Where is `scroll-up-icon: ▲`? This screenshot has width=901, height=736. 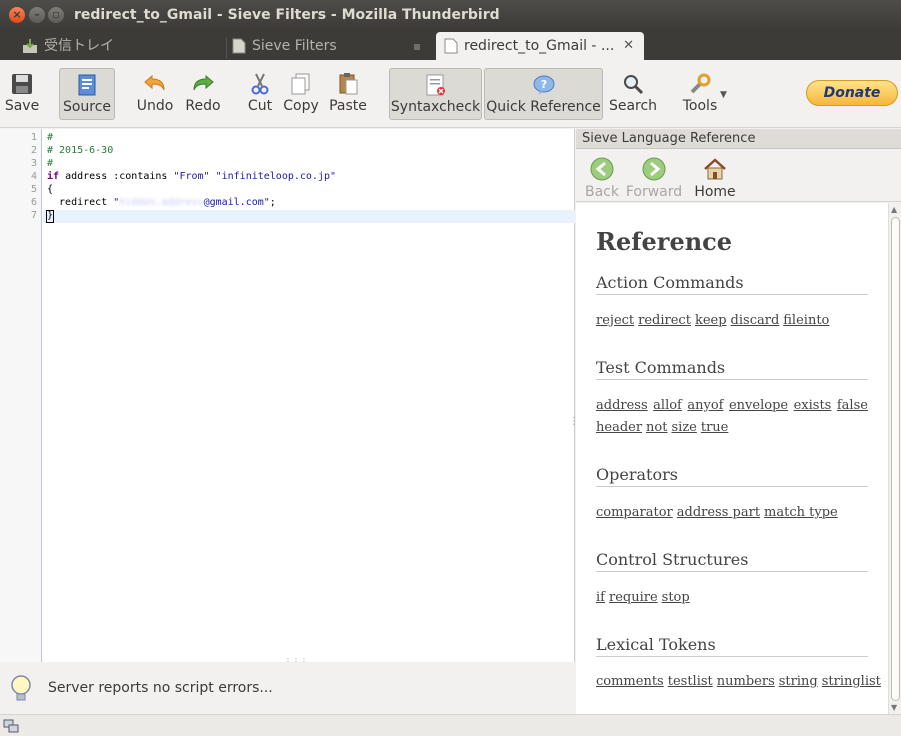
scroll-up-icon: ▲ is located at coordinates (894, 209).